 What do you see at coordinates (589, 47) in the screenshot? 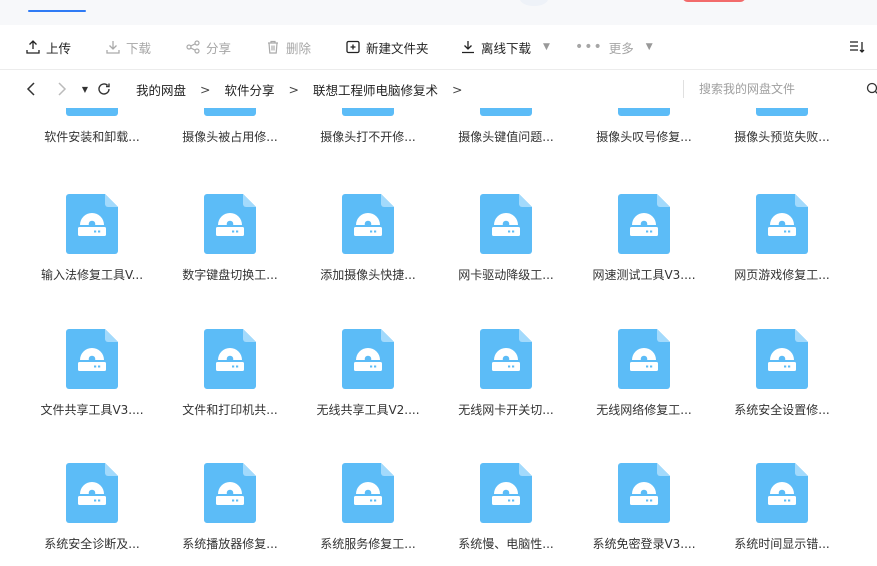
I see `more-dots-icon: •••` at bounding box center [589, 47].